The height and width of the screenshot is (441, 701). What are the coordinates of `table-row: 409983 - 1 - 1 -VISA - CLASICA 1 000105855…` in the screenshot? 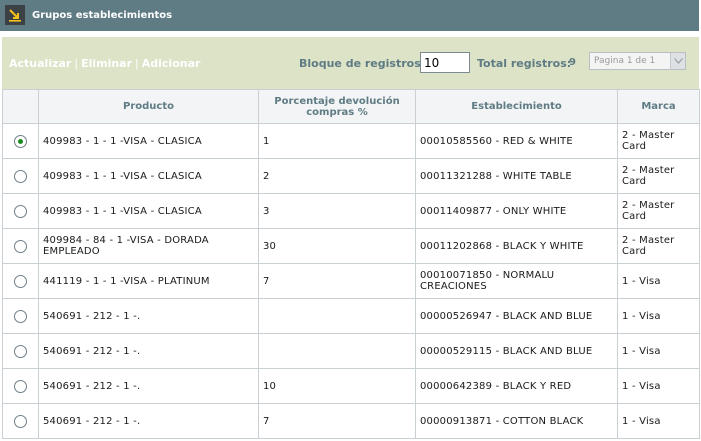 It's located at (351, 141).